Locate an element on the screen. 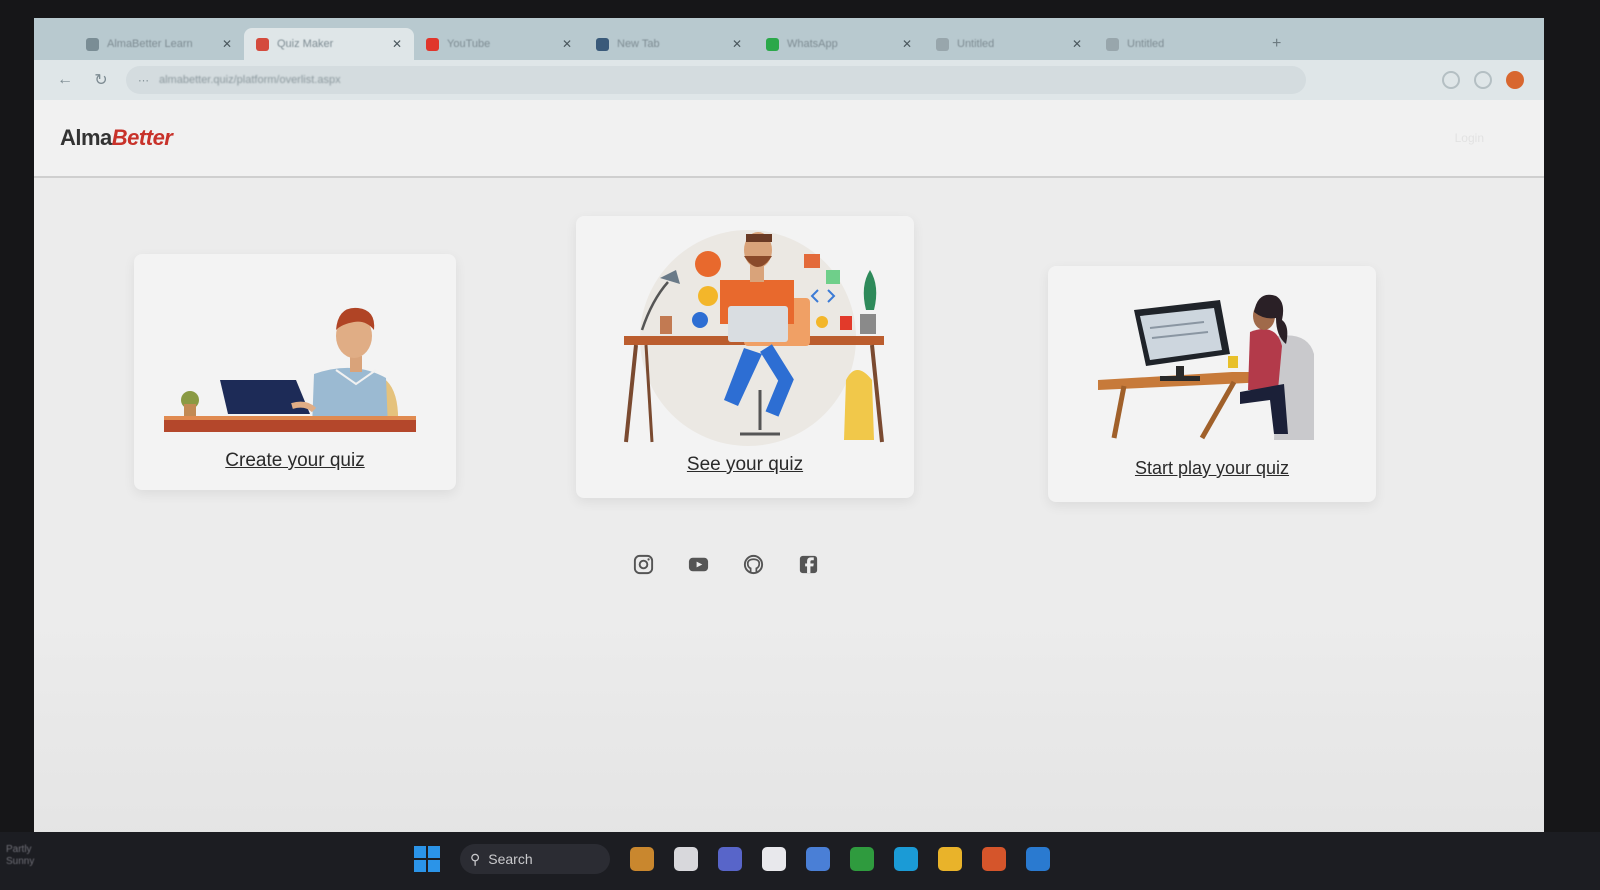  chrome-icon is located at coordinates (818, 859).